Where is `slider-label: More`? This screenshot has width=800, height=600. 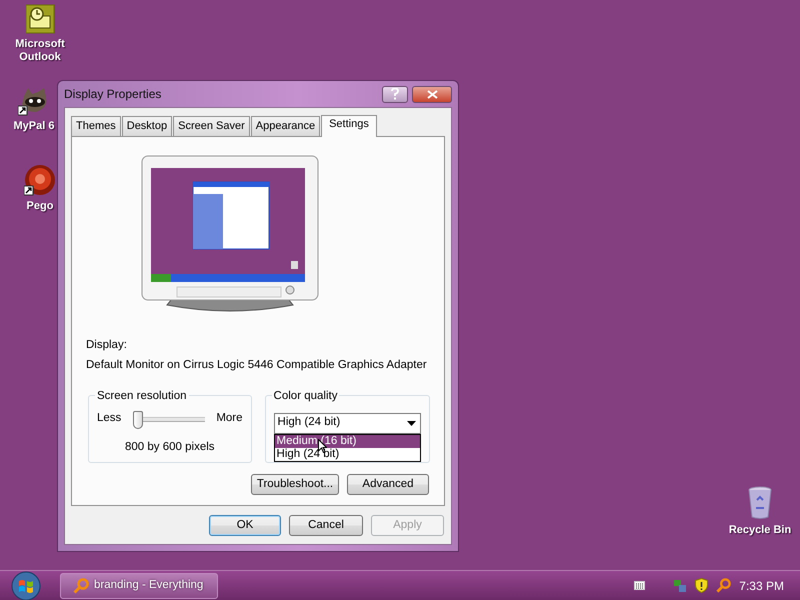
slider-label: More is located at coordinates (229, 418).